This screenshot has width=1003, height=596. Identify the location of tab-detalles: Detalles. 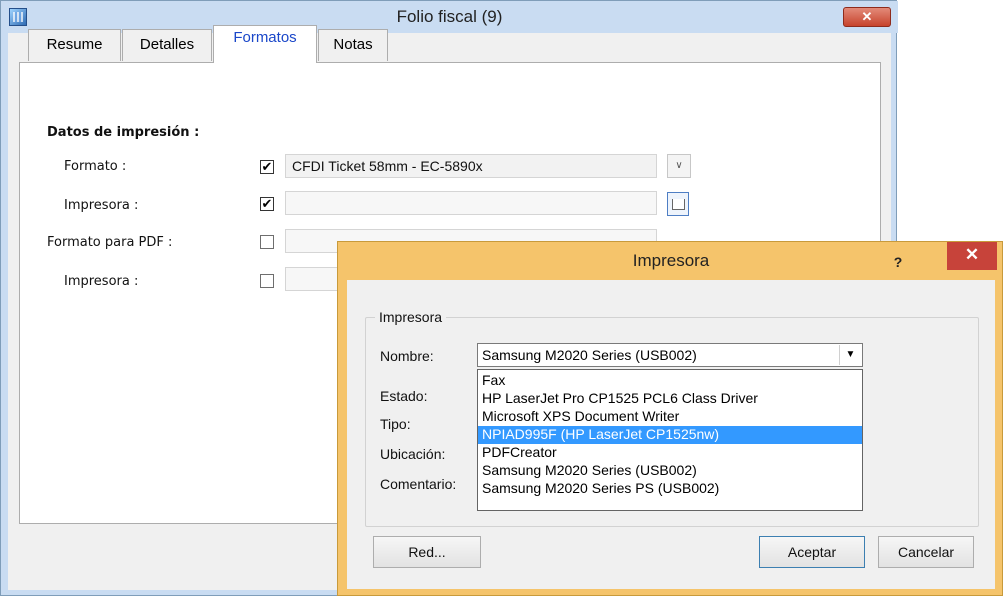
(167, 45).